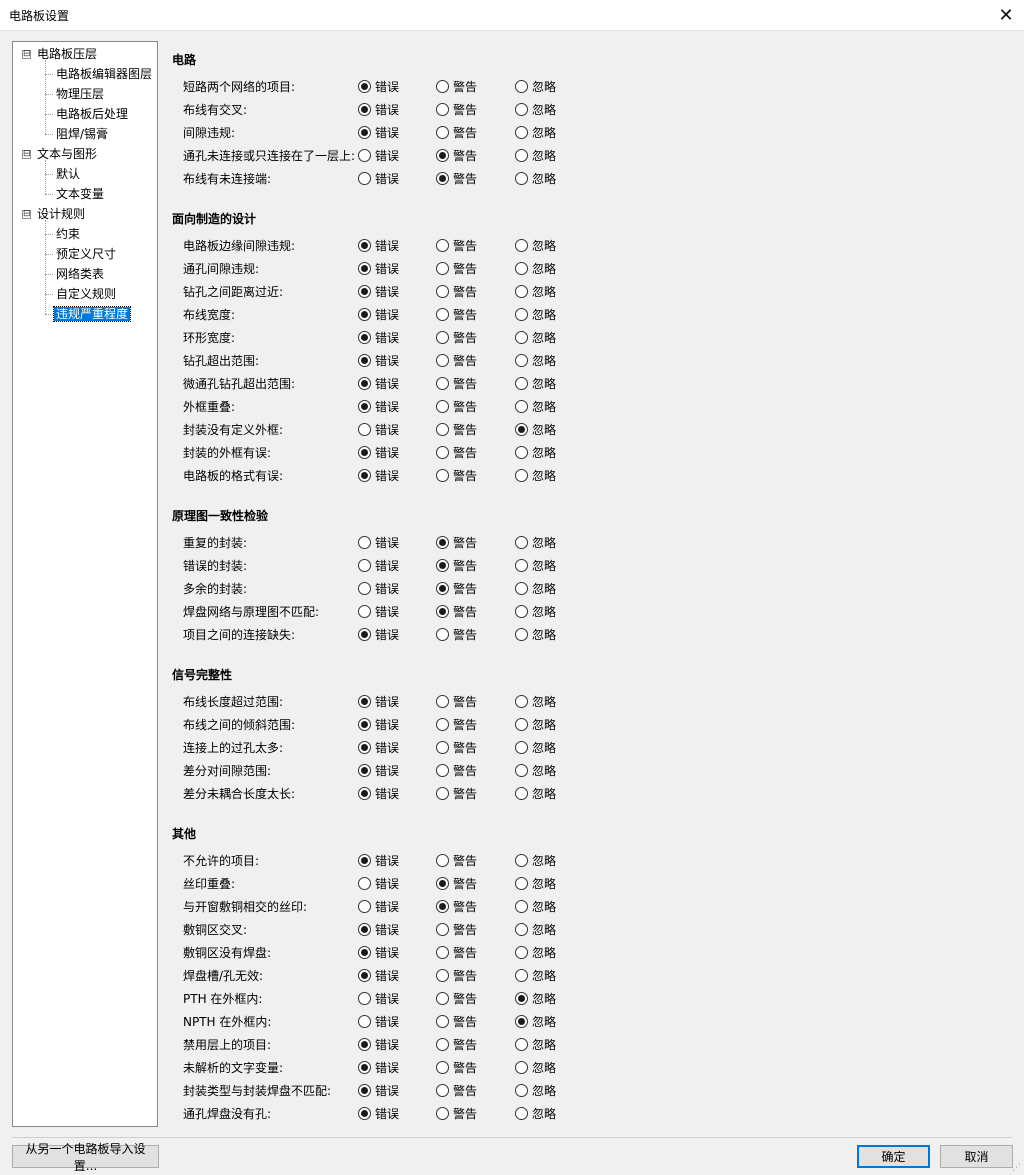 This screenshot has width=1024, height=1175. I want to click on tree-item-6: 默认, so click(68, 174).